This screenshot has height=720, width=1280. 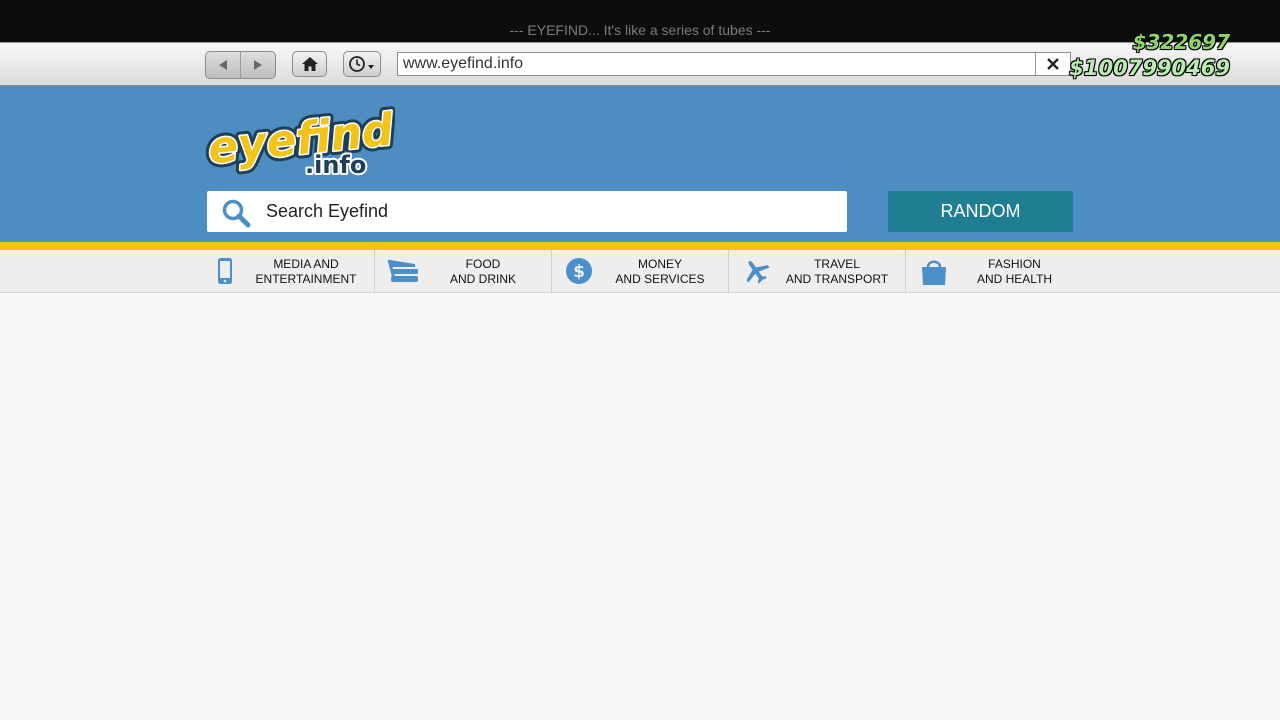 I want to click on clock-icon, so click(x=361, y=64).